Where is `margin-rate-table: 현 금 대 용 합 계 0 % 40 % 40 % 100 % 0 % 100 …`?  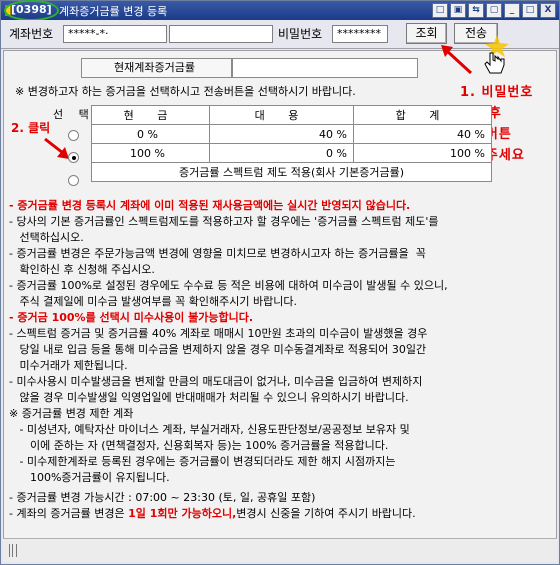 margin-rate-table: 현 금 대 용 합 계 0 % 40 % 40 % 100 % 0 % 100 … is located at coordinates (291, 143).